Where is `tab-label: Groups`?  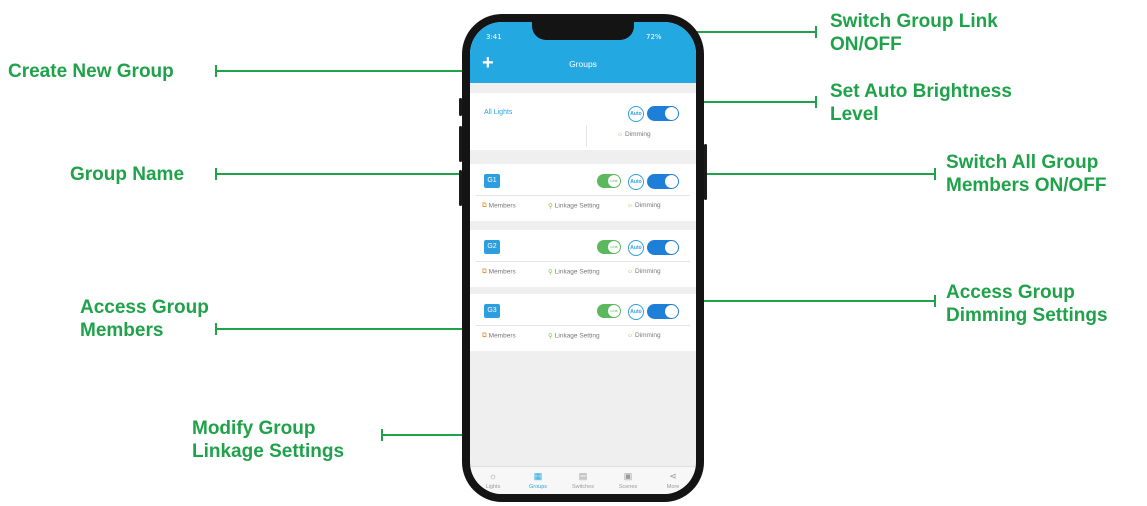 tab-label: Groups is located at coordinates (538, 487).